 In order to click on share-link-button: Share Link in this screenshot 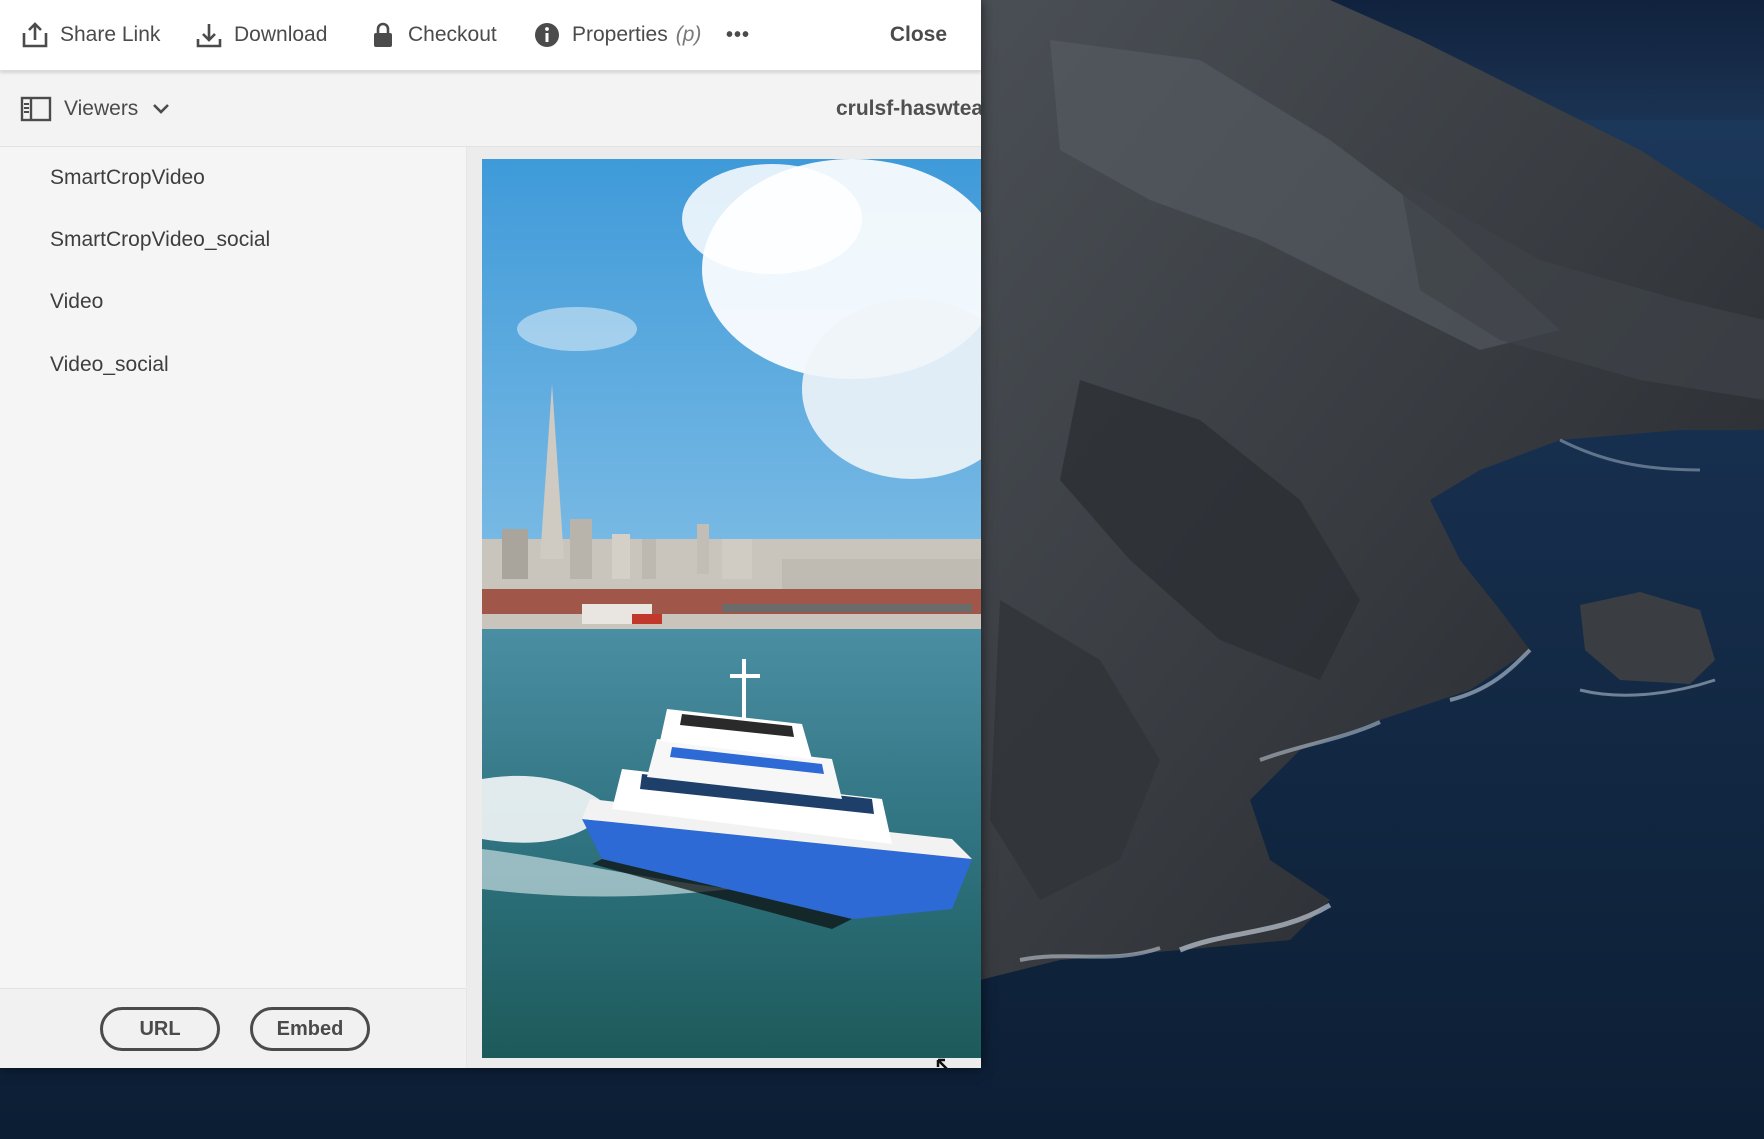, I will do `click(90, 35)`.